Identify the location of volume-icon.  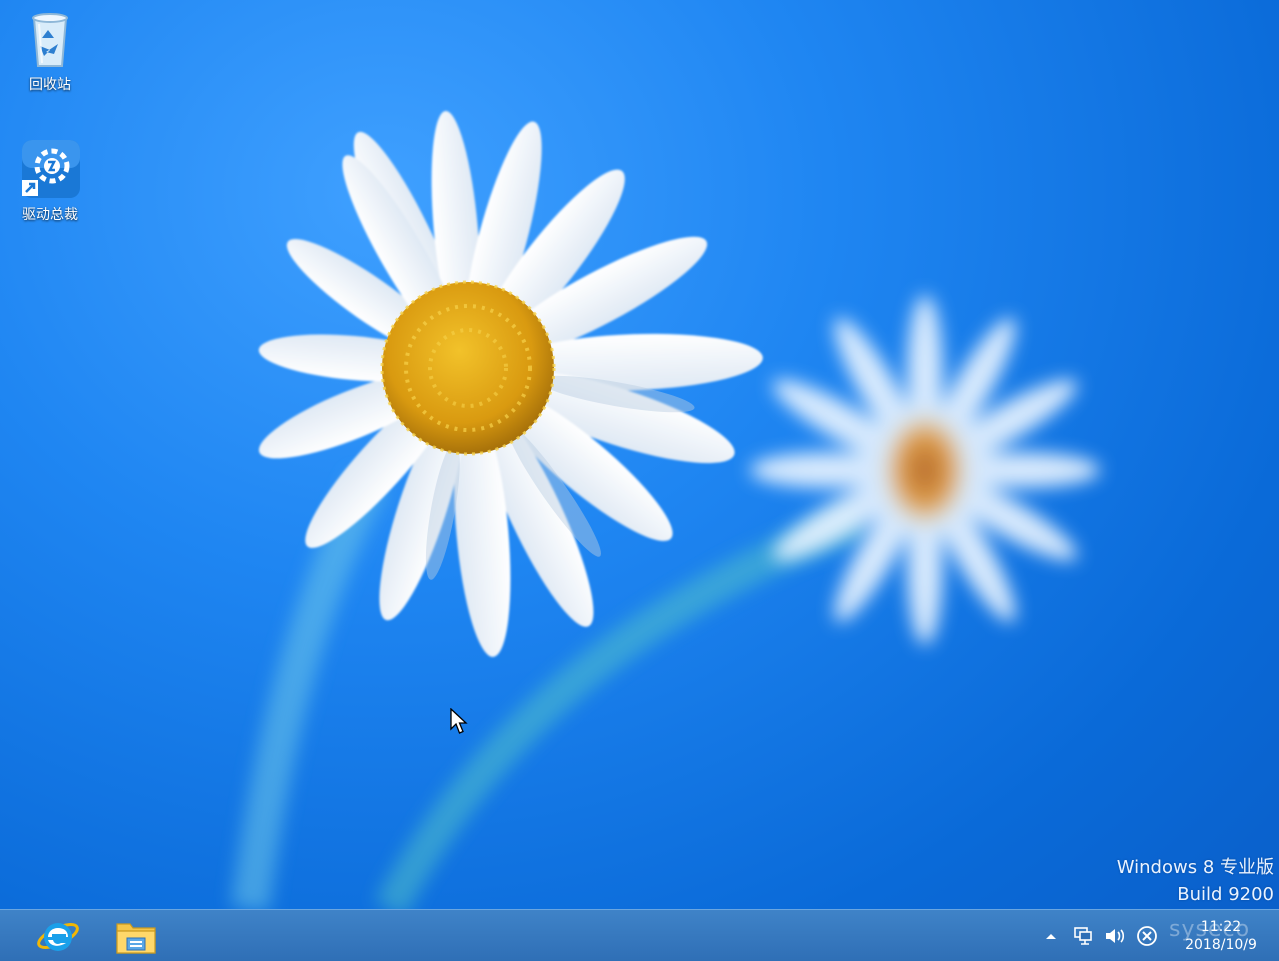
(1115, 936).